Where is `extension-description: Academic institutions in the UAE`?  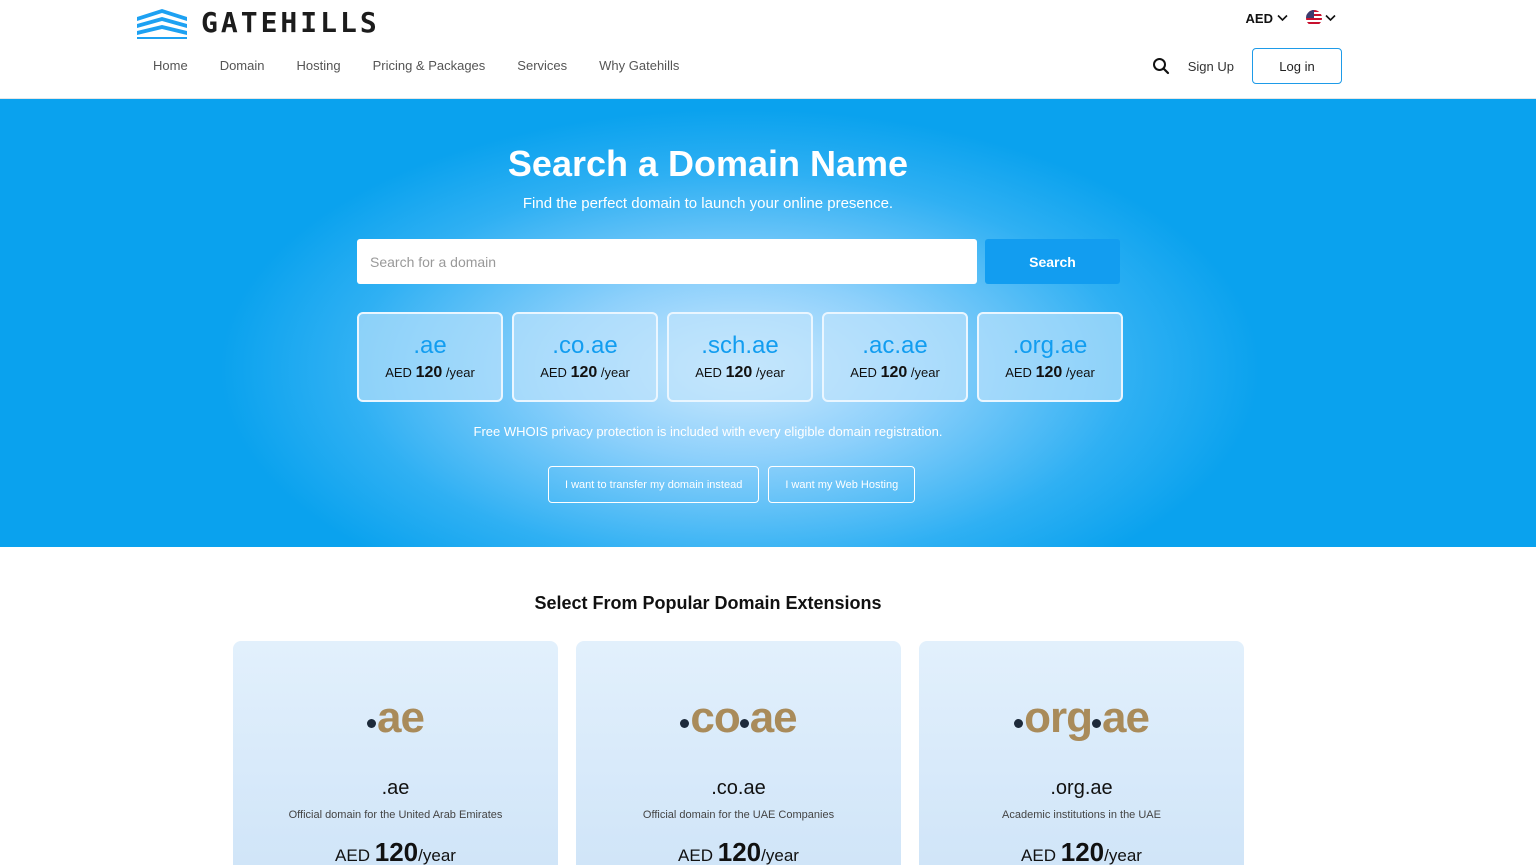
extension-description: Academic institutions in the UAE is located at coordinates (1081, 815).